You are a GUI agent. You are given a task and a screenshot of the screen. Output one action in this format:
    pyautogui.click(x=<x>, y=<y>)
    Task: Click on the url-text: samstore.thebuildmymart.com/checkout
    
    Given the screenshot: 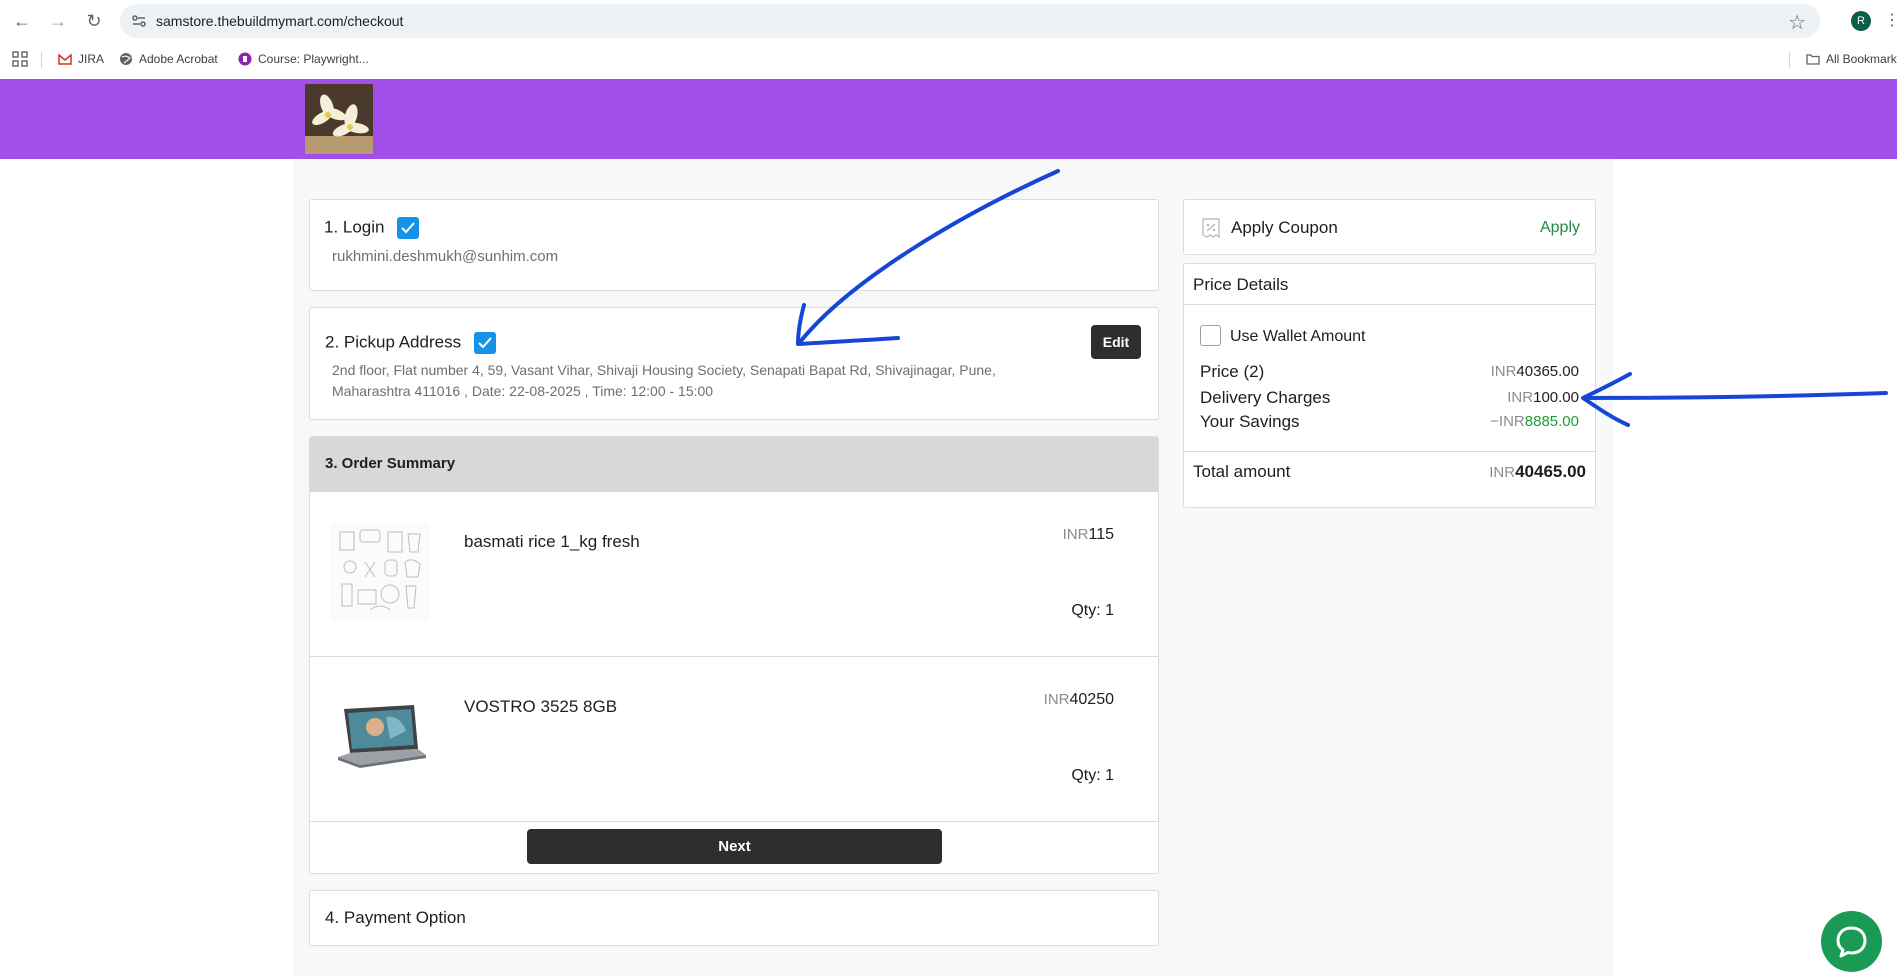 What is the action you would take?
    pyautogui.click(x=279, y=21)
    